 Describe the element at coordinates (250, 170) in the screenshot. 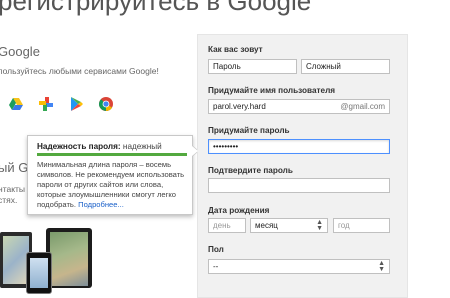

I see `confirm-password-label: Подтвердите пароль` at that location.